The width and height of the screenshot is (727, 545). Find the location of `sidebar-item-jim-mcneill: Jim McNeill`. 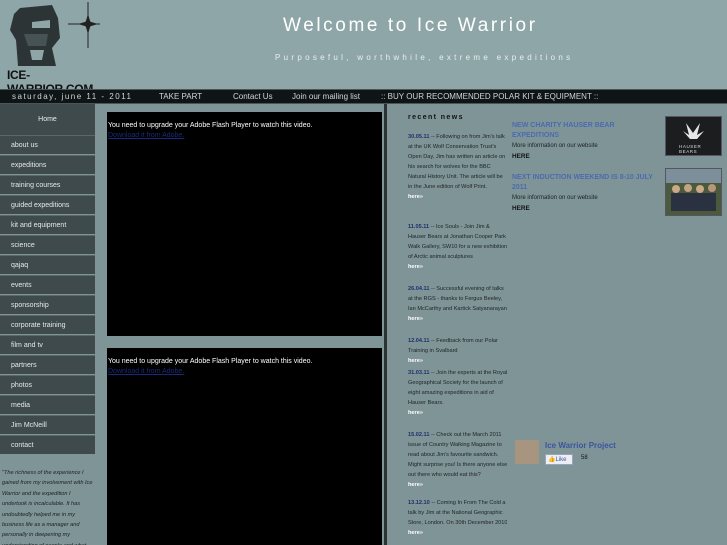

sidebar-item-jim-mcneill: Jim McNeill is located at coordinates (47, 424).